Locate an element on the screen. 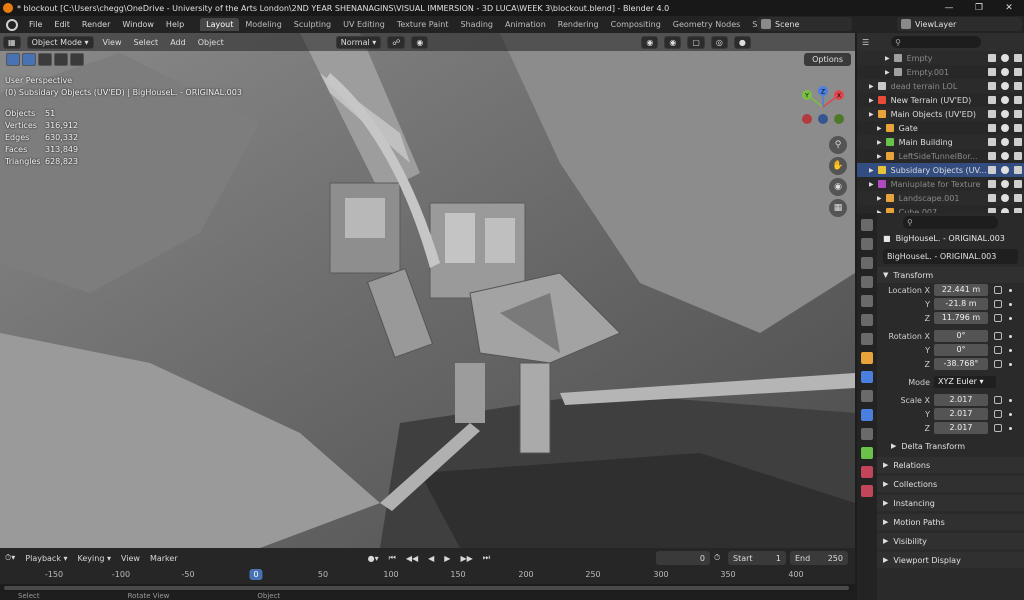  data-tab-icon is located at coordinates (867, 453).